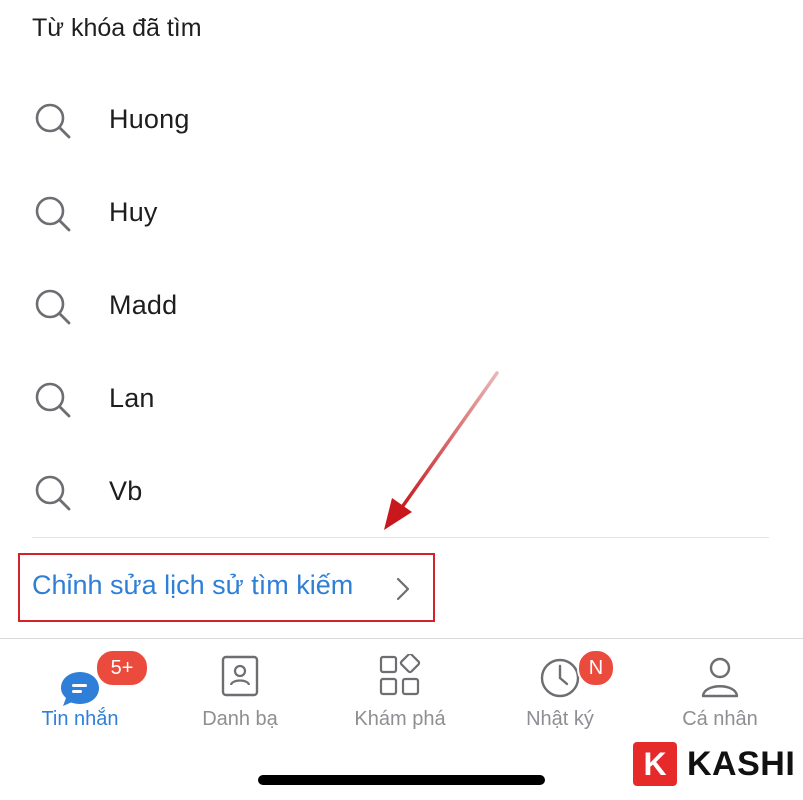 This screenshot has height=800, width=803. Describe the element at coordinates (133, 212) in the screenshot. I see `history-item-label: Huy` at that location.